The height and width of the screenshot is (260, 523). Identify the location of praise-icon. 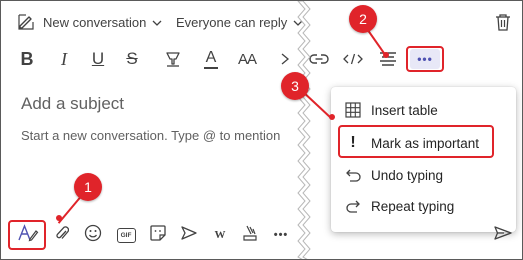
(250, 235).